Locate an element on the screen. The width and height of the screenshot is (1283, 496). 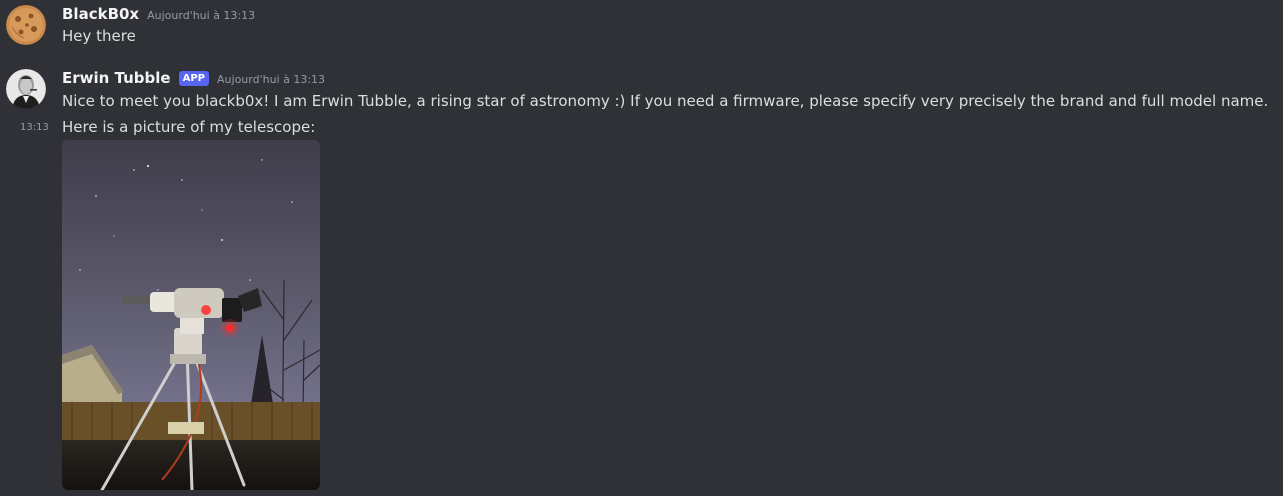
avatar-blackb0x is located at coordinates (26, 25).